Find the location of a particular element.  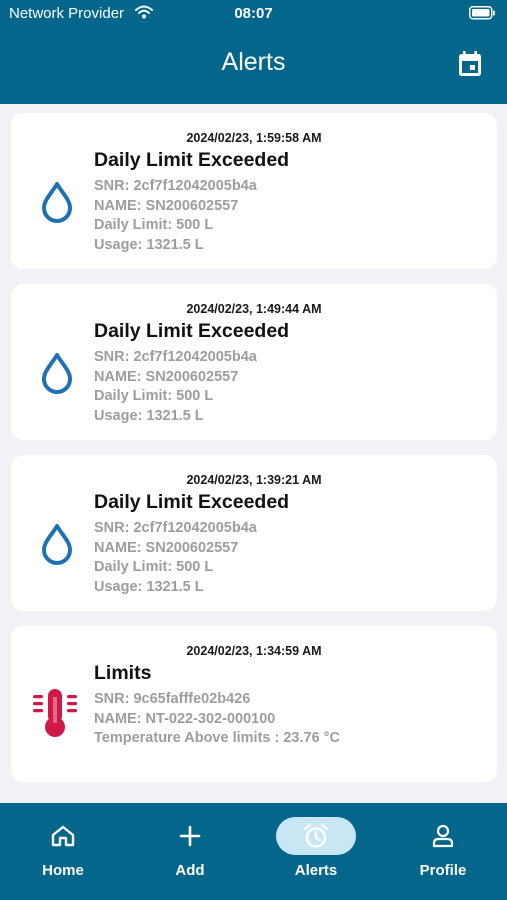

tab-profile: Profile is located at coordinates (443, 851).